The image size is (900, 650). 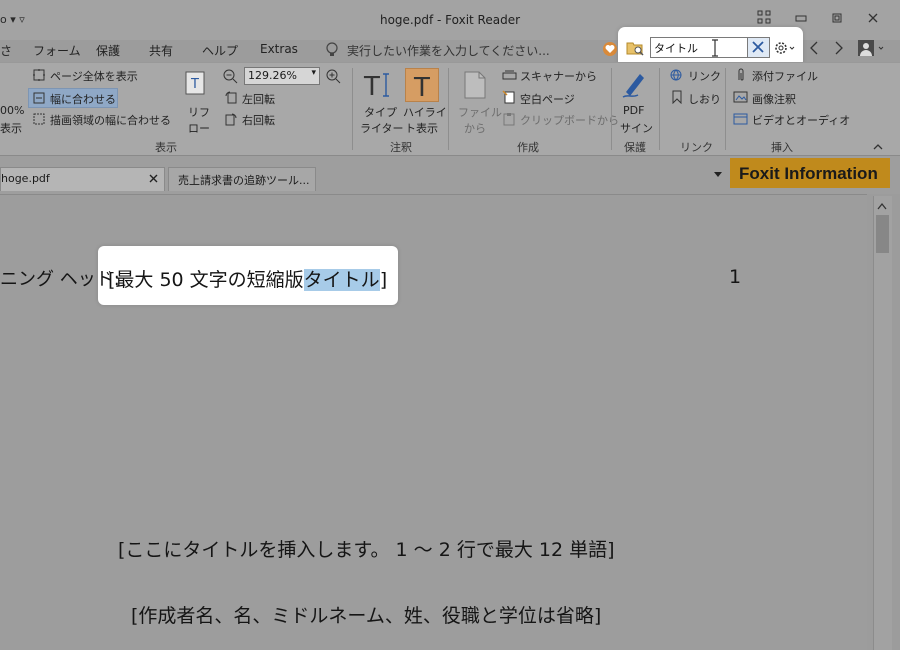 What do you see at coordinates (801, 120) in the screenshot?
I see `video-audio-button: ビデオとオーディオ` at bounding box center [801, 120].